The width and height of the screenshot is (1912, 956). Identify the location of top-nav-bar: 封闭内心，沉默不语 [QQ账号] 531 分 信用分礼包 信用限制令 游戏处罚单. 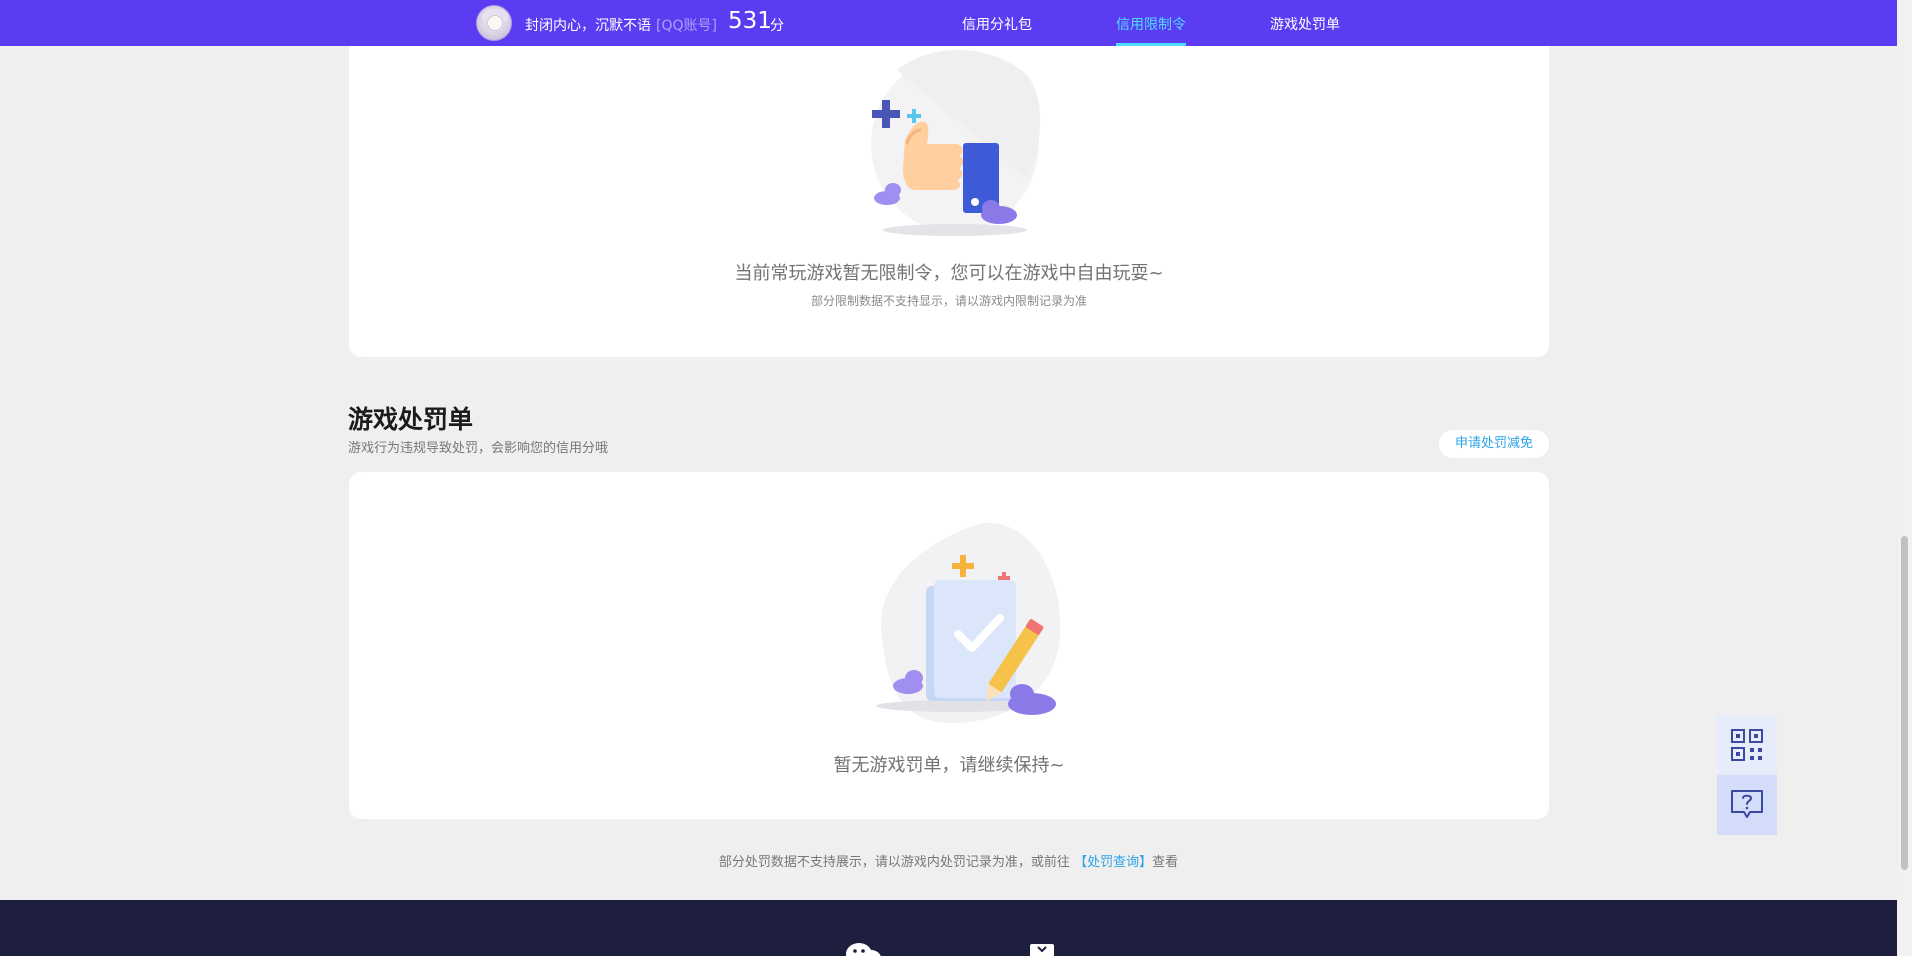
(948, 23).